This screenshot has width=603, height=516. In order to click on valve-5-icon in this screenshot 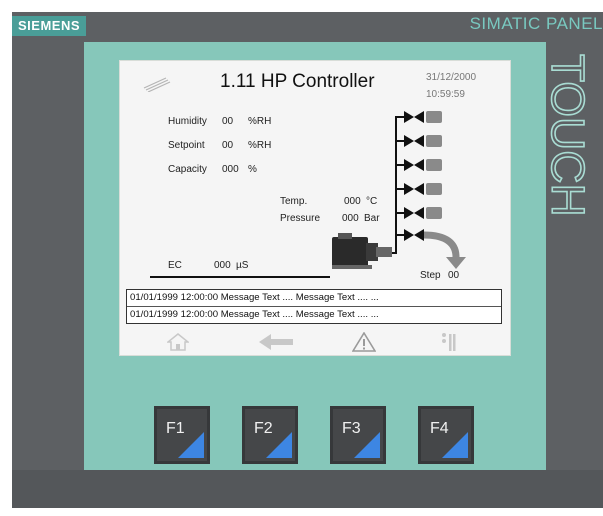, I will do `click(423, 213)`.